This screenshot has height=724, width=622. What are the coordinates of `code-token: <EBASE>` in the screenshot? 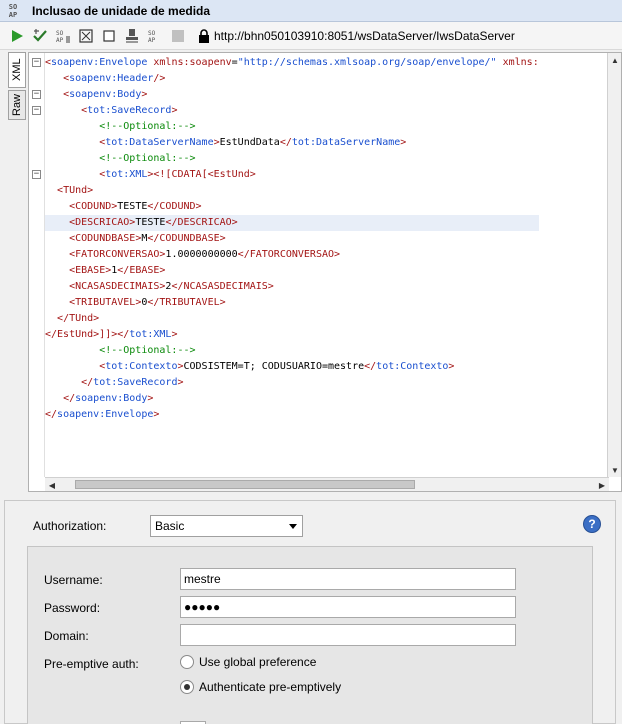 It's located at (90, 270).